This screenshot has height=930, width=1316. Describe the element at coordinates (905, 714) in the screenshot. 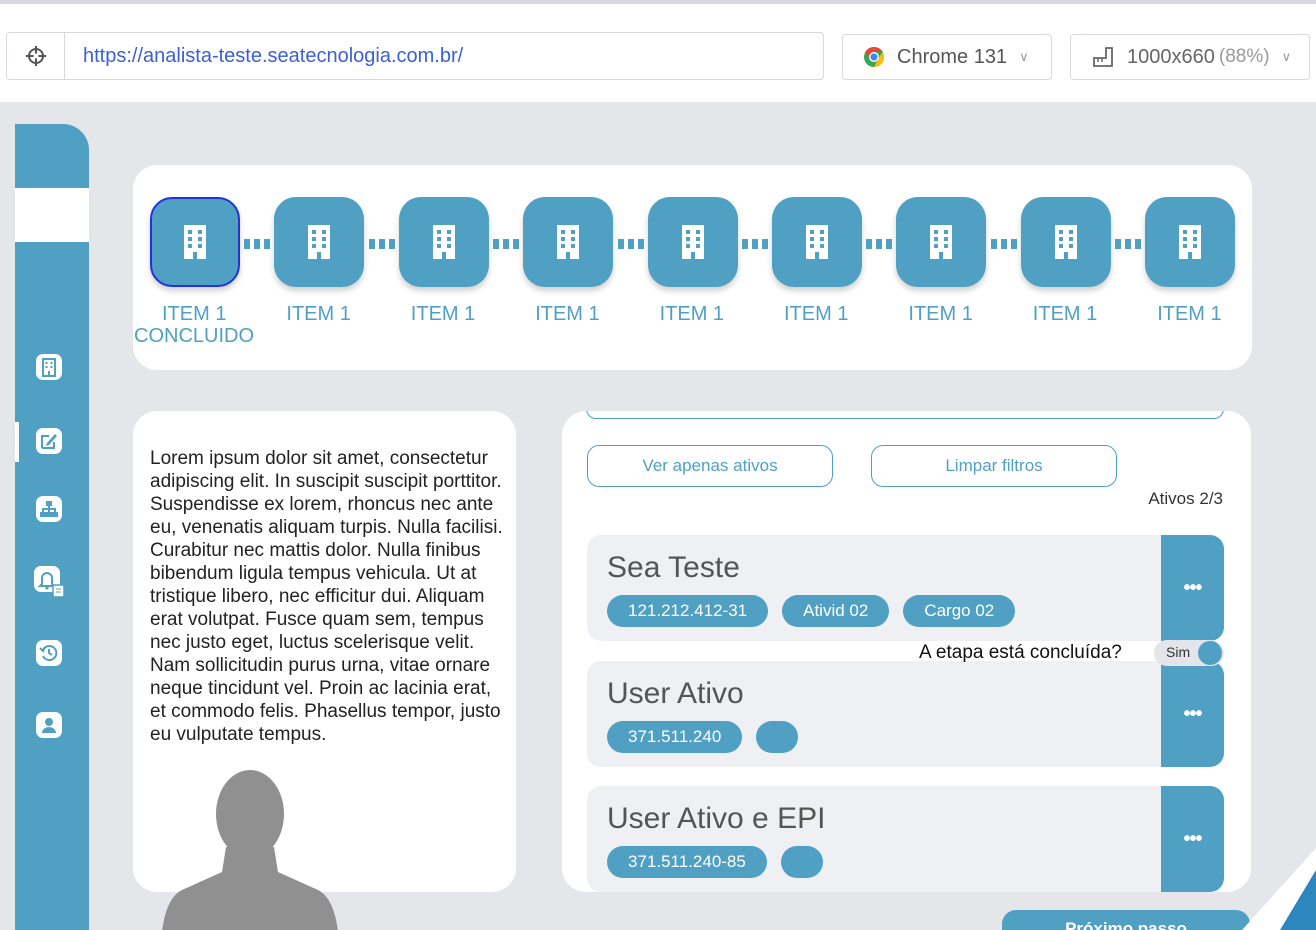

I see `user-row: User Ativo 371.511.240 •••` at that location.